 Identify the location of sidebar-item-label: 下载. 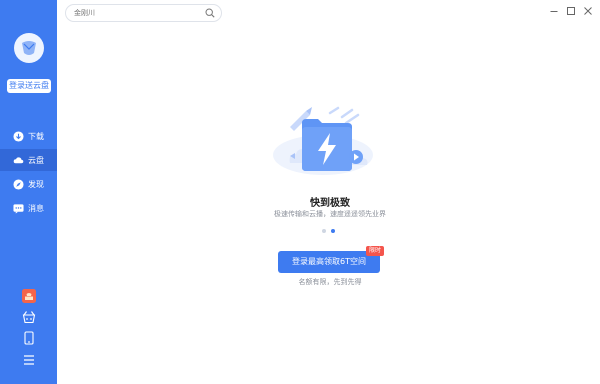
(36, 136).